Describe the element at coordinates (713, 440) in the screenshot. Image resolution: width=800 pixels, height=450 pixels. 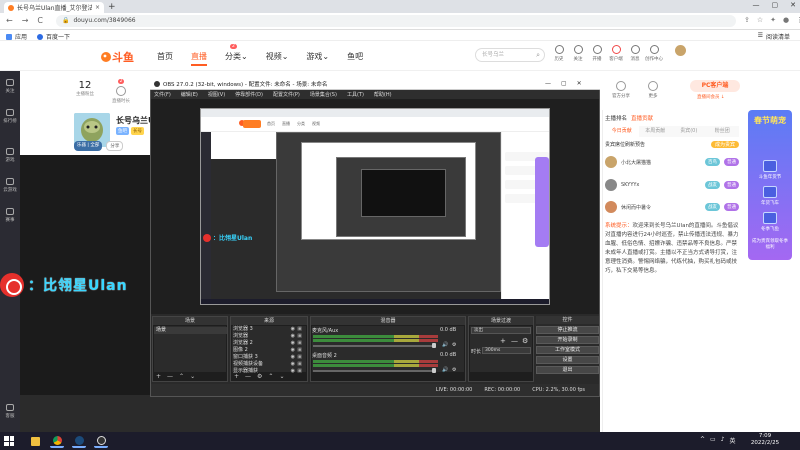
I see `network-icon: ▭` at that location.